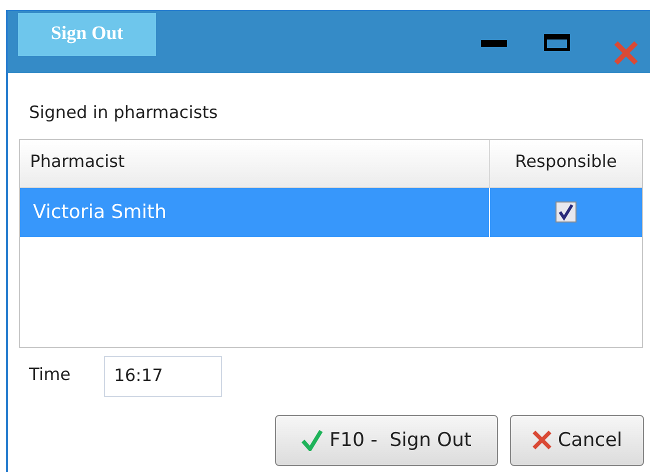 The height and width of the screenshot is (472, 650). I want to click on sign-out-button: F10 - Sign Out, so click(386, 440).